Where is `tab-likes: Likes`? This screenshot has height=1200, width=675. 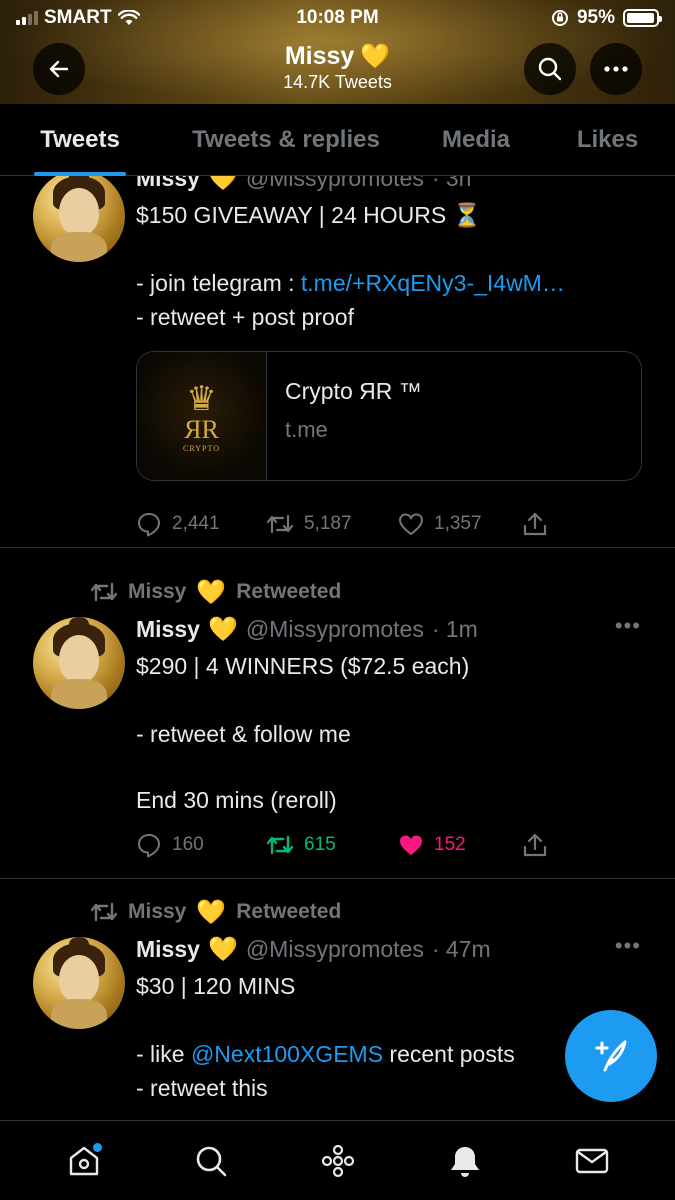
tab-likes: Likes is located at coordinates (607, 140).